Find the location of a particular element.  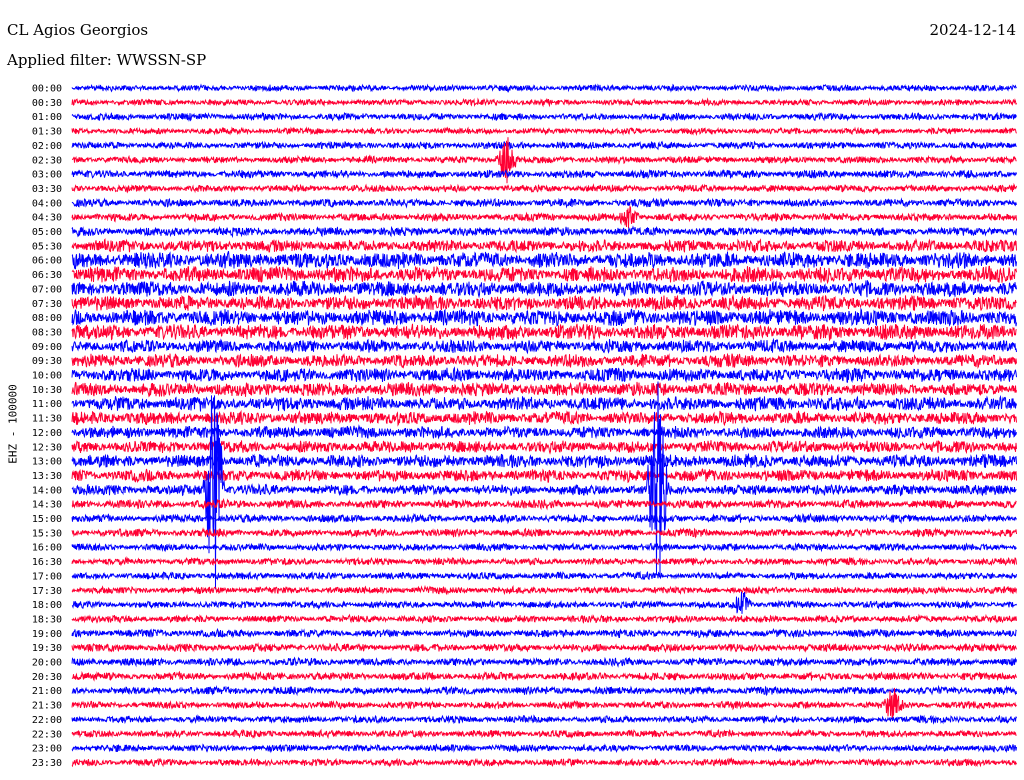

time-label: 06:00 is located at coordinates (47, 261).